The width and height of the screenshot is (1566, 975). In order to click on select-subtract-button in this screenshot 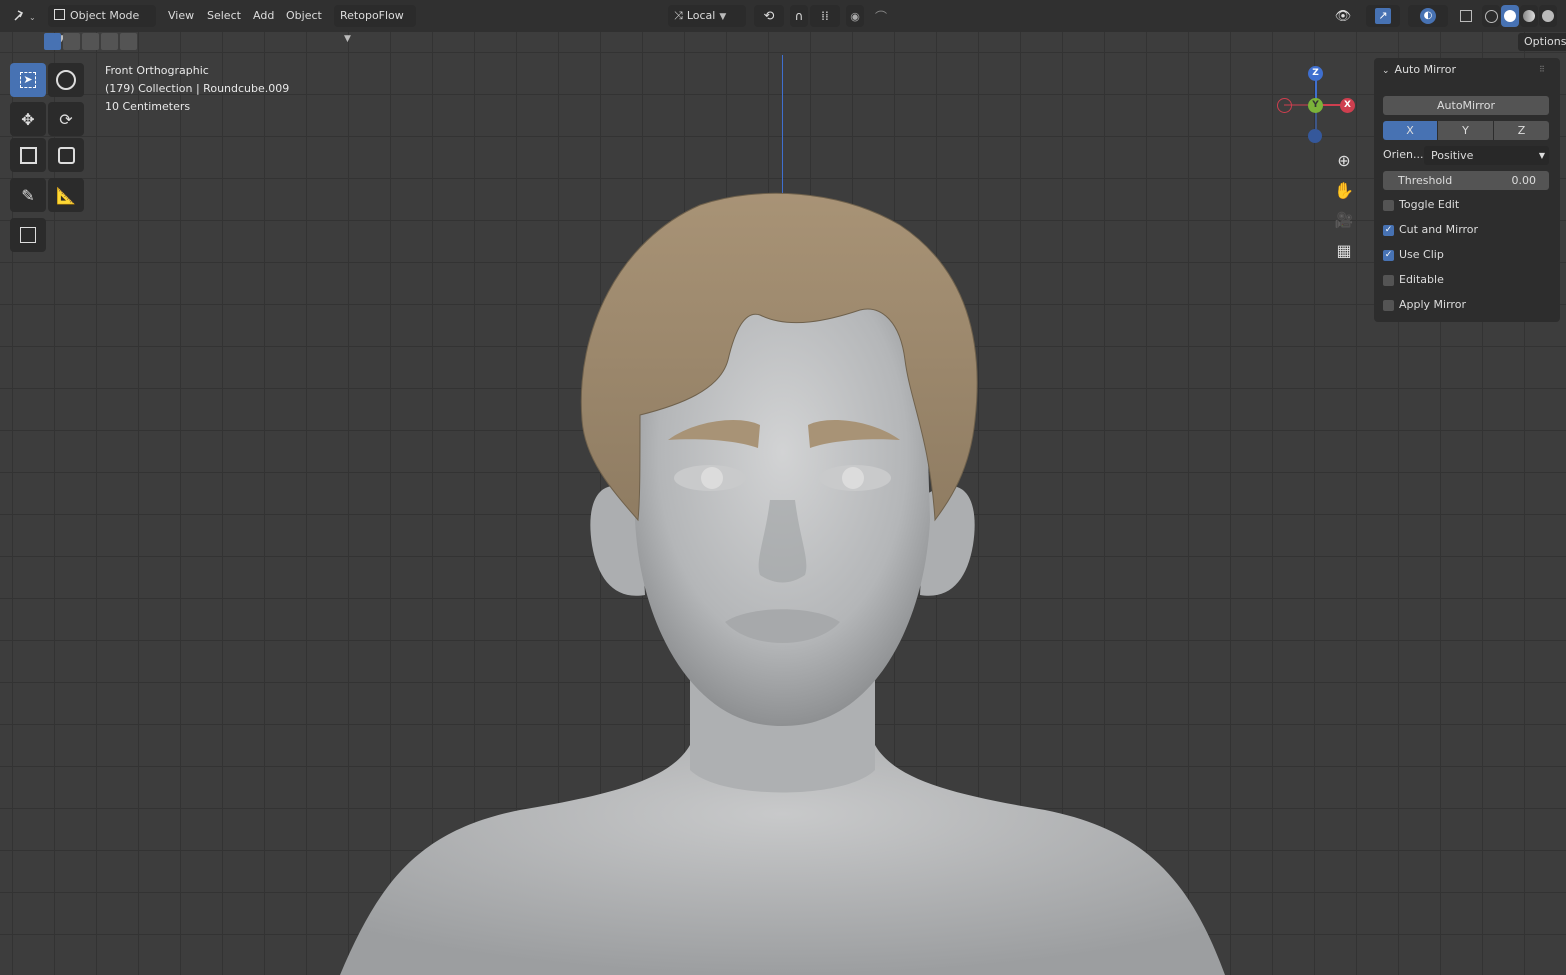, I will do `click(90, 41)`.